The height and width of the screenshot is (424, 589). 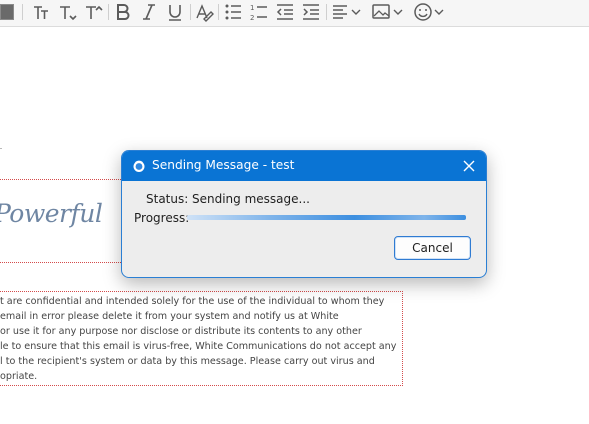 What do you see at coordinates (175, 12) in the screenshot?
I see `underline-icon` at bounding box center [175, 12].